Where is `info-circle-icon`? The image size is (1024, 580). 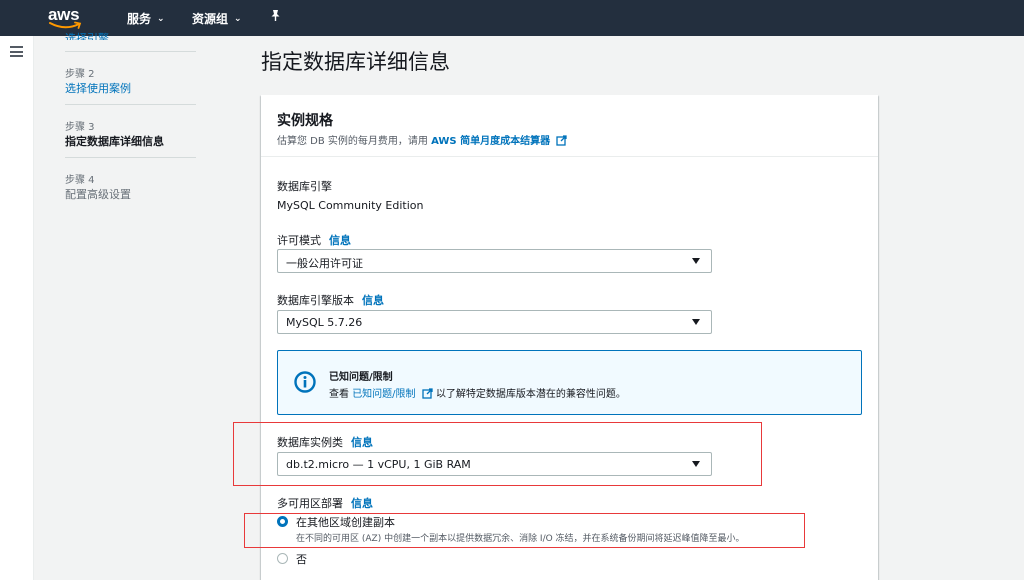 info-circle-icon is located at coordinates (305, 382).